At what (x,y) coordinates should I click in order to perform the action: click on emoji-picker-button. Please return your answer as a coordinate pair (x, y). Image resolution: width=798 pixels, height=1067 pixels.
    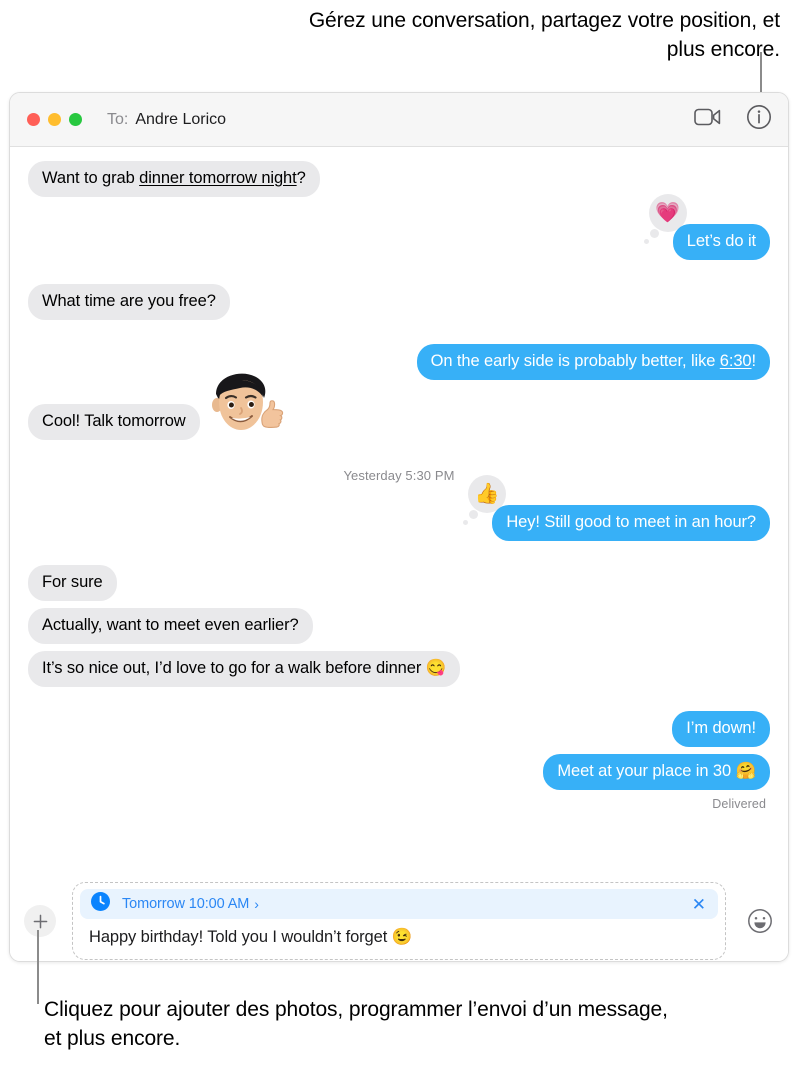
    Looking at the image, I should click on (760, 921).